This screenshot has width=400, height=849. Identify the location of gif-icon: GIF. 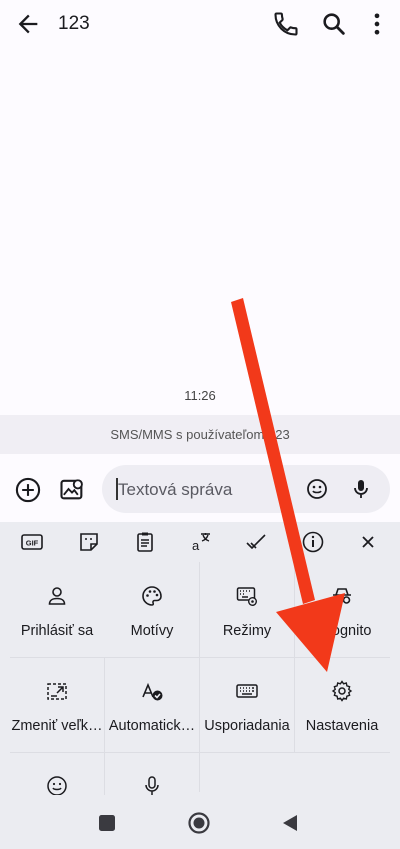
(32, 542).